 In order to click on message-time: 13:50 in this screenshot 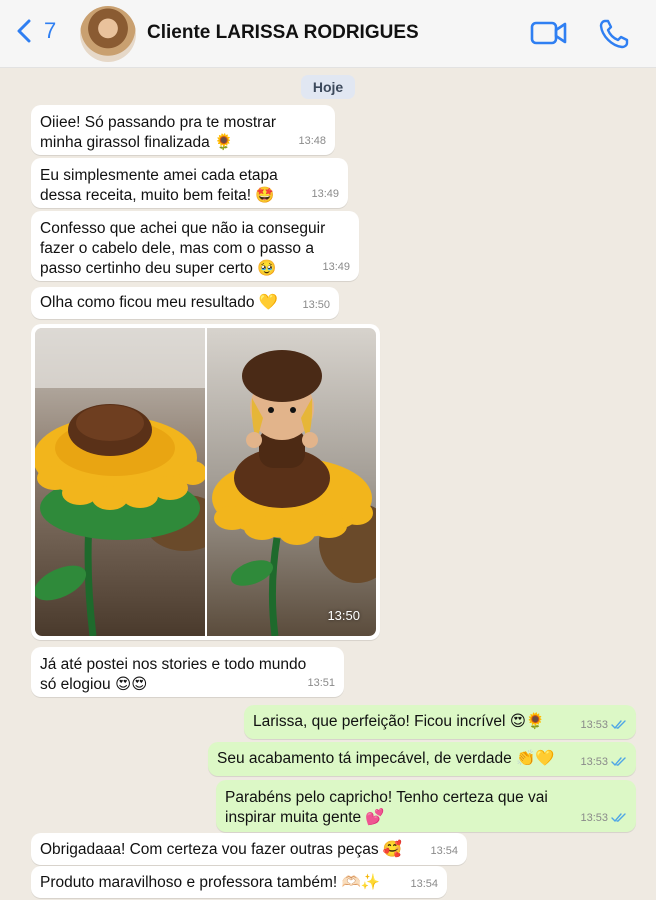, I will do `click(316, 305)`.